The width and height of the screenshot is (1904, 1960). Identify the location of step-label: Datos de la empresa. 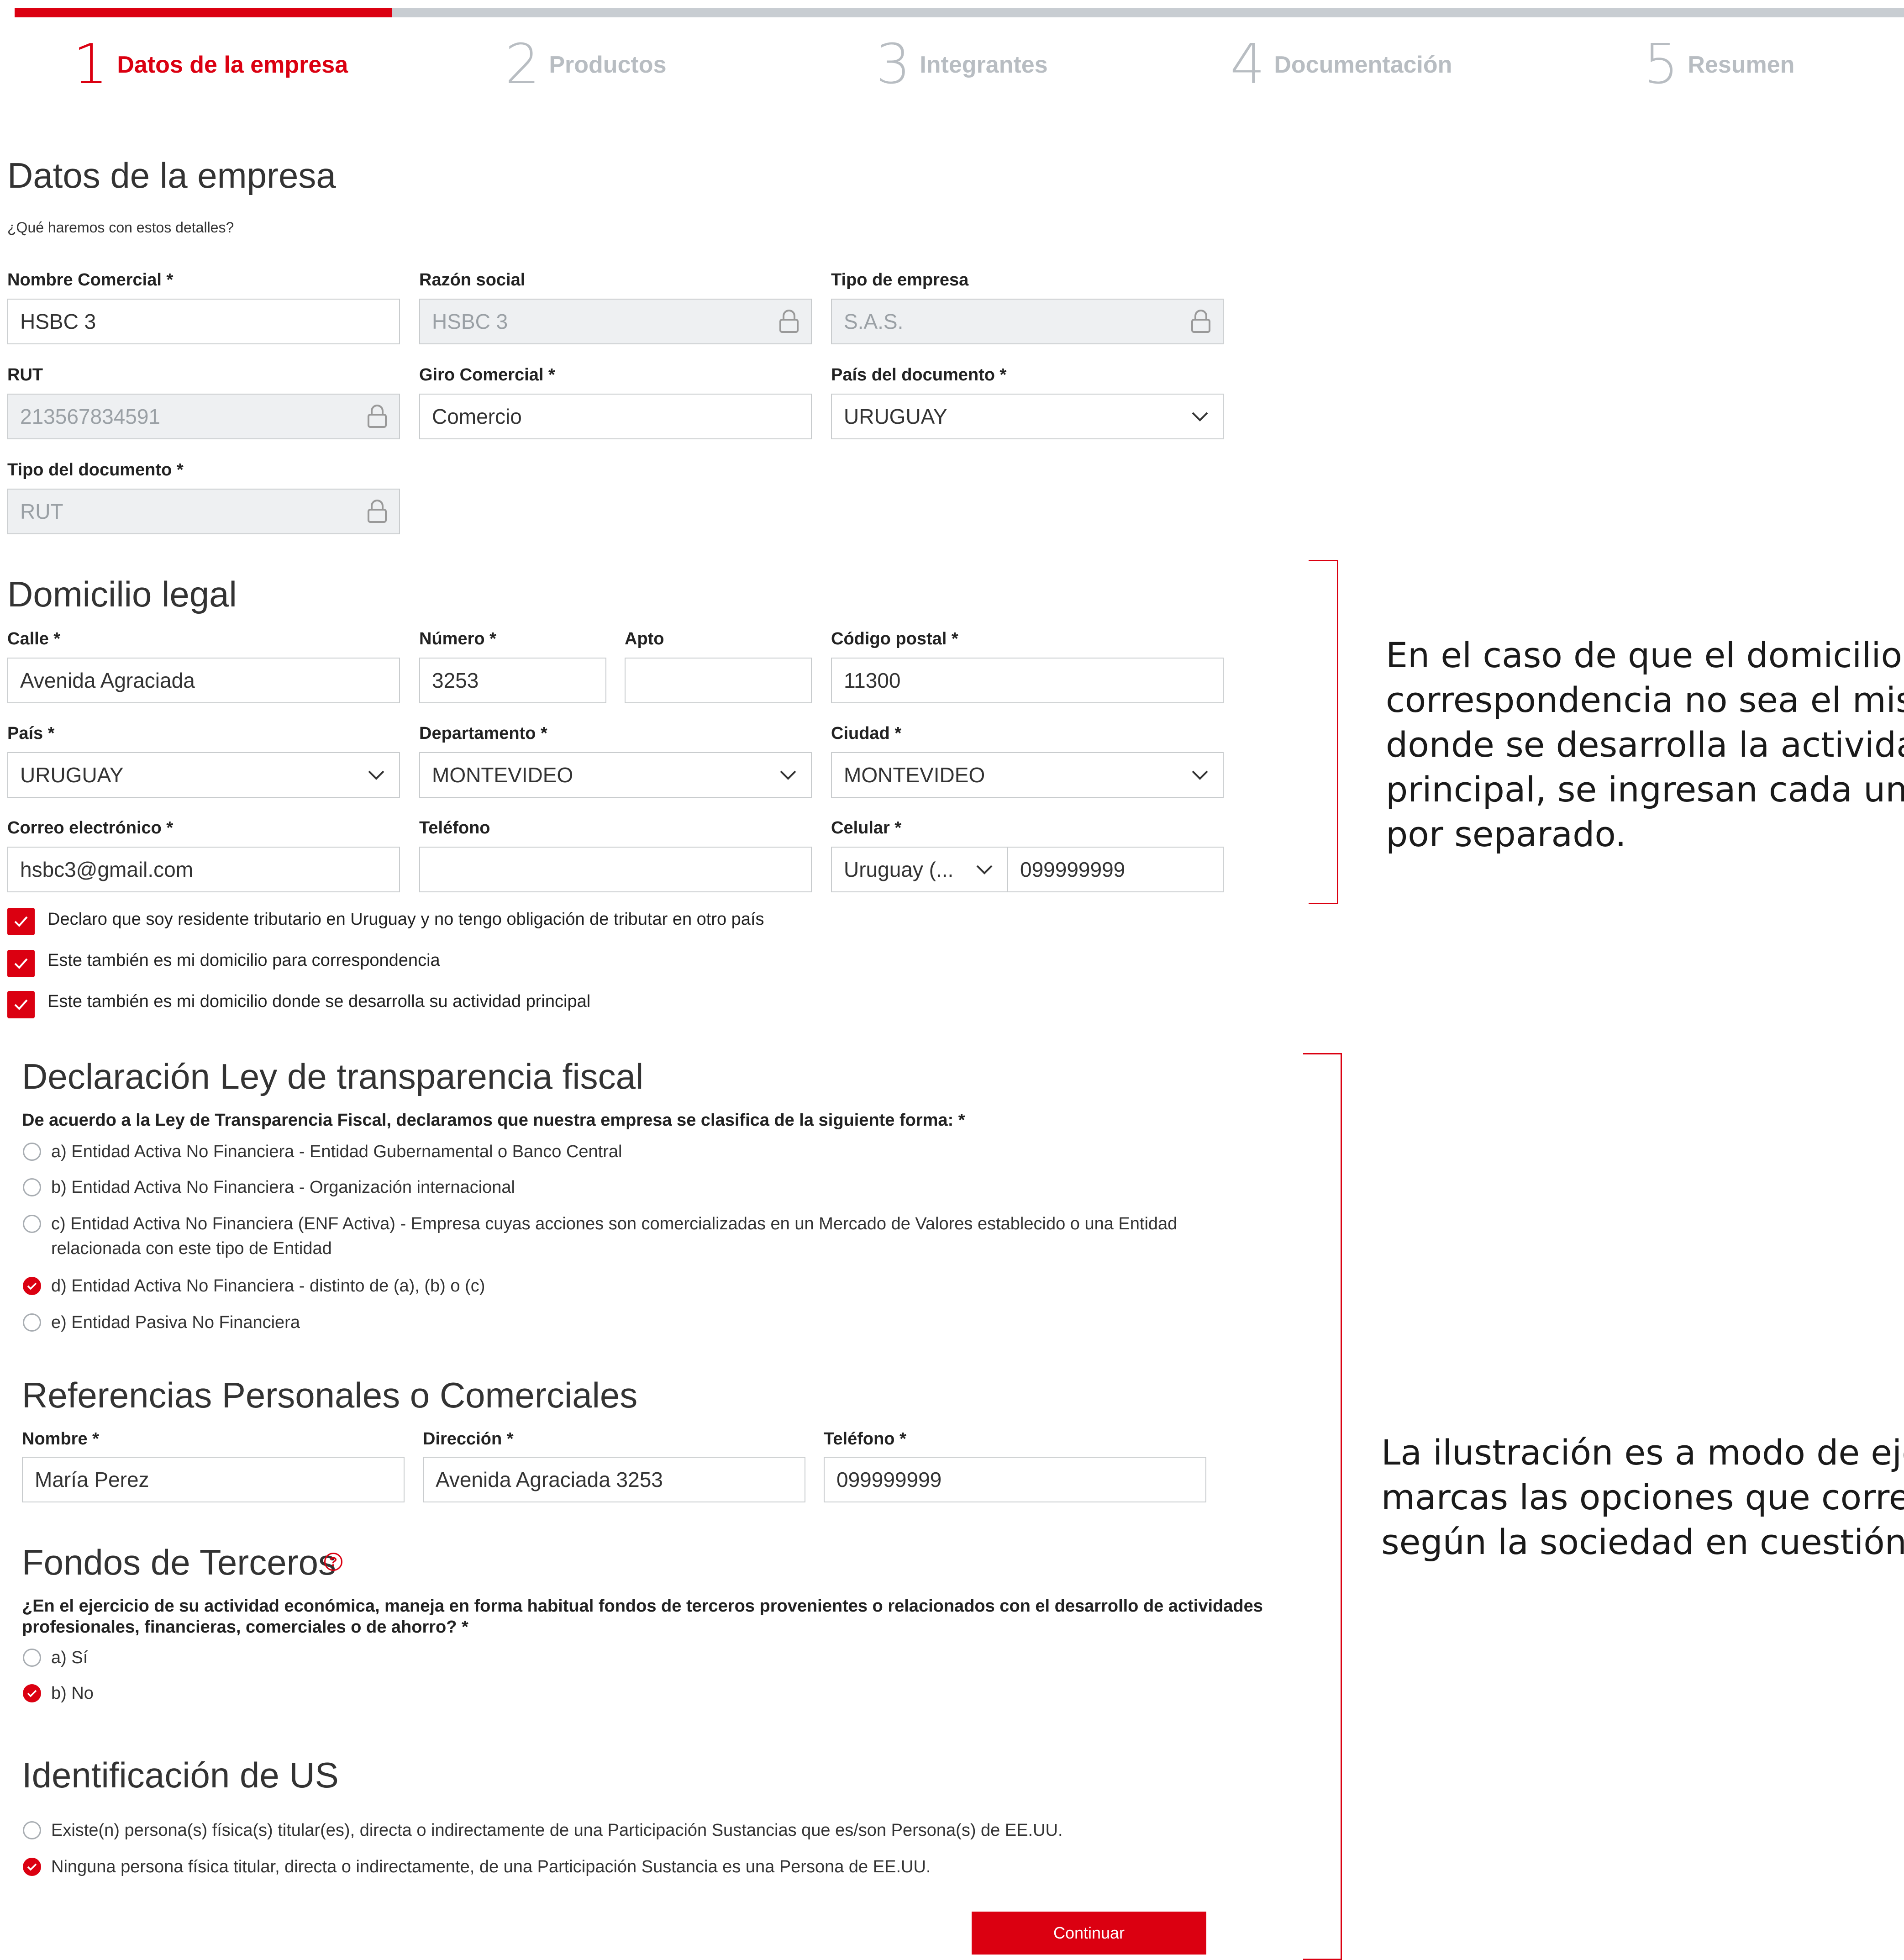
(233, 65).